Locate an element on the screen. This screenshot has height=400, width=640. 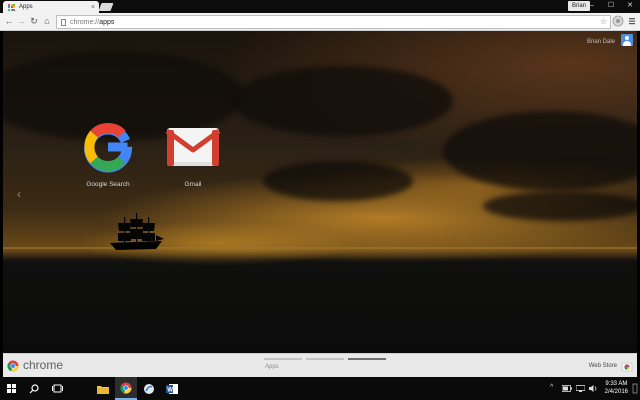
file-explorer-icon is located at coordinates (103, 388).